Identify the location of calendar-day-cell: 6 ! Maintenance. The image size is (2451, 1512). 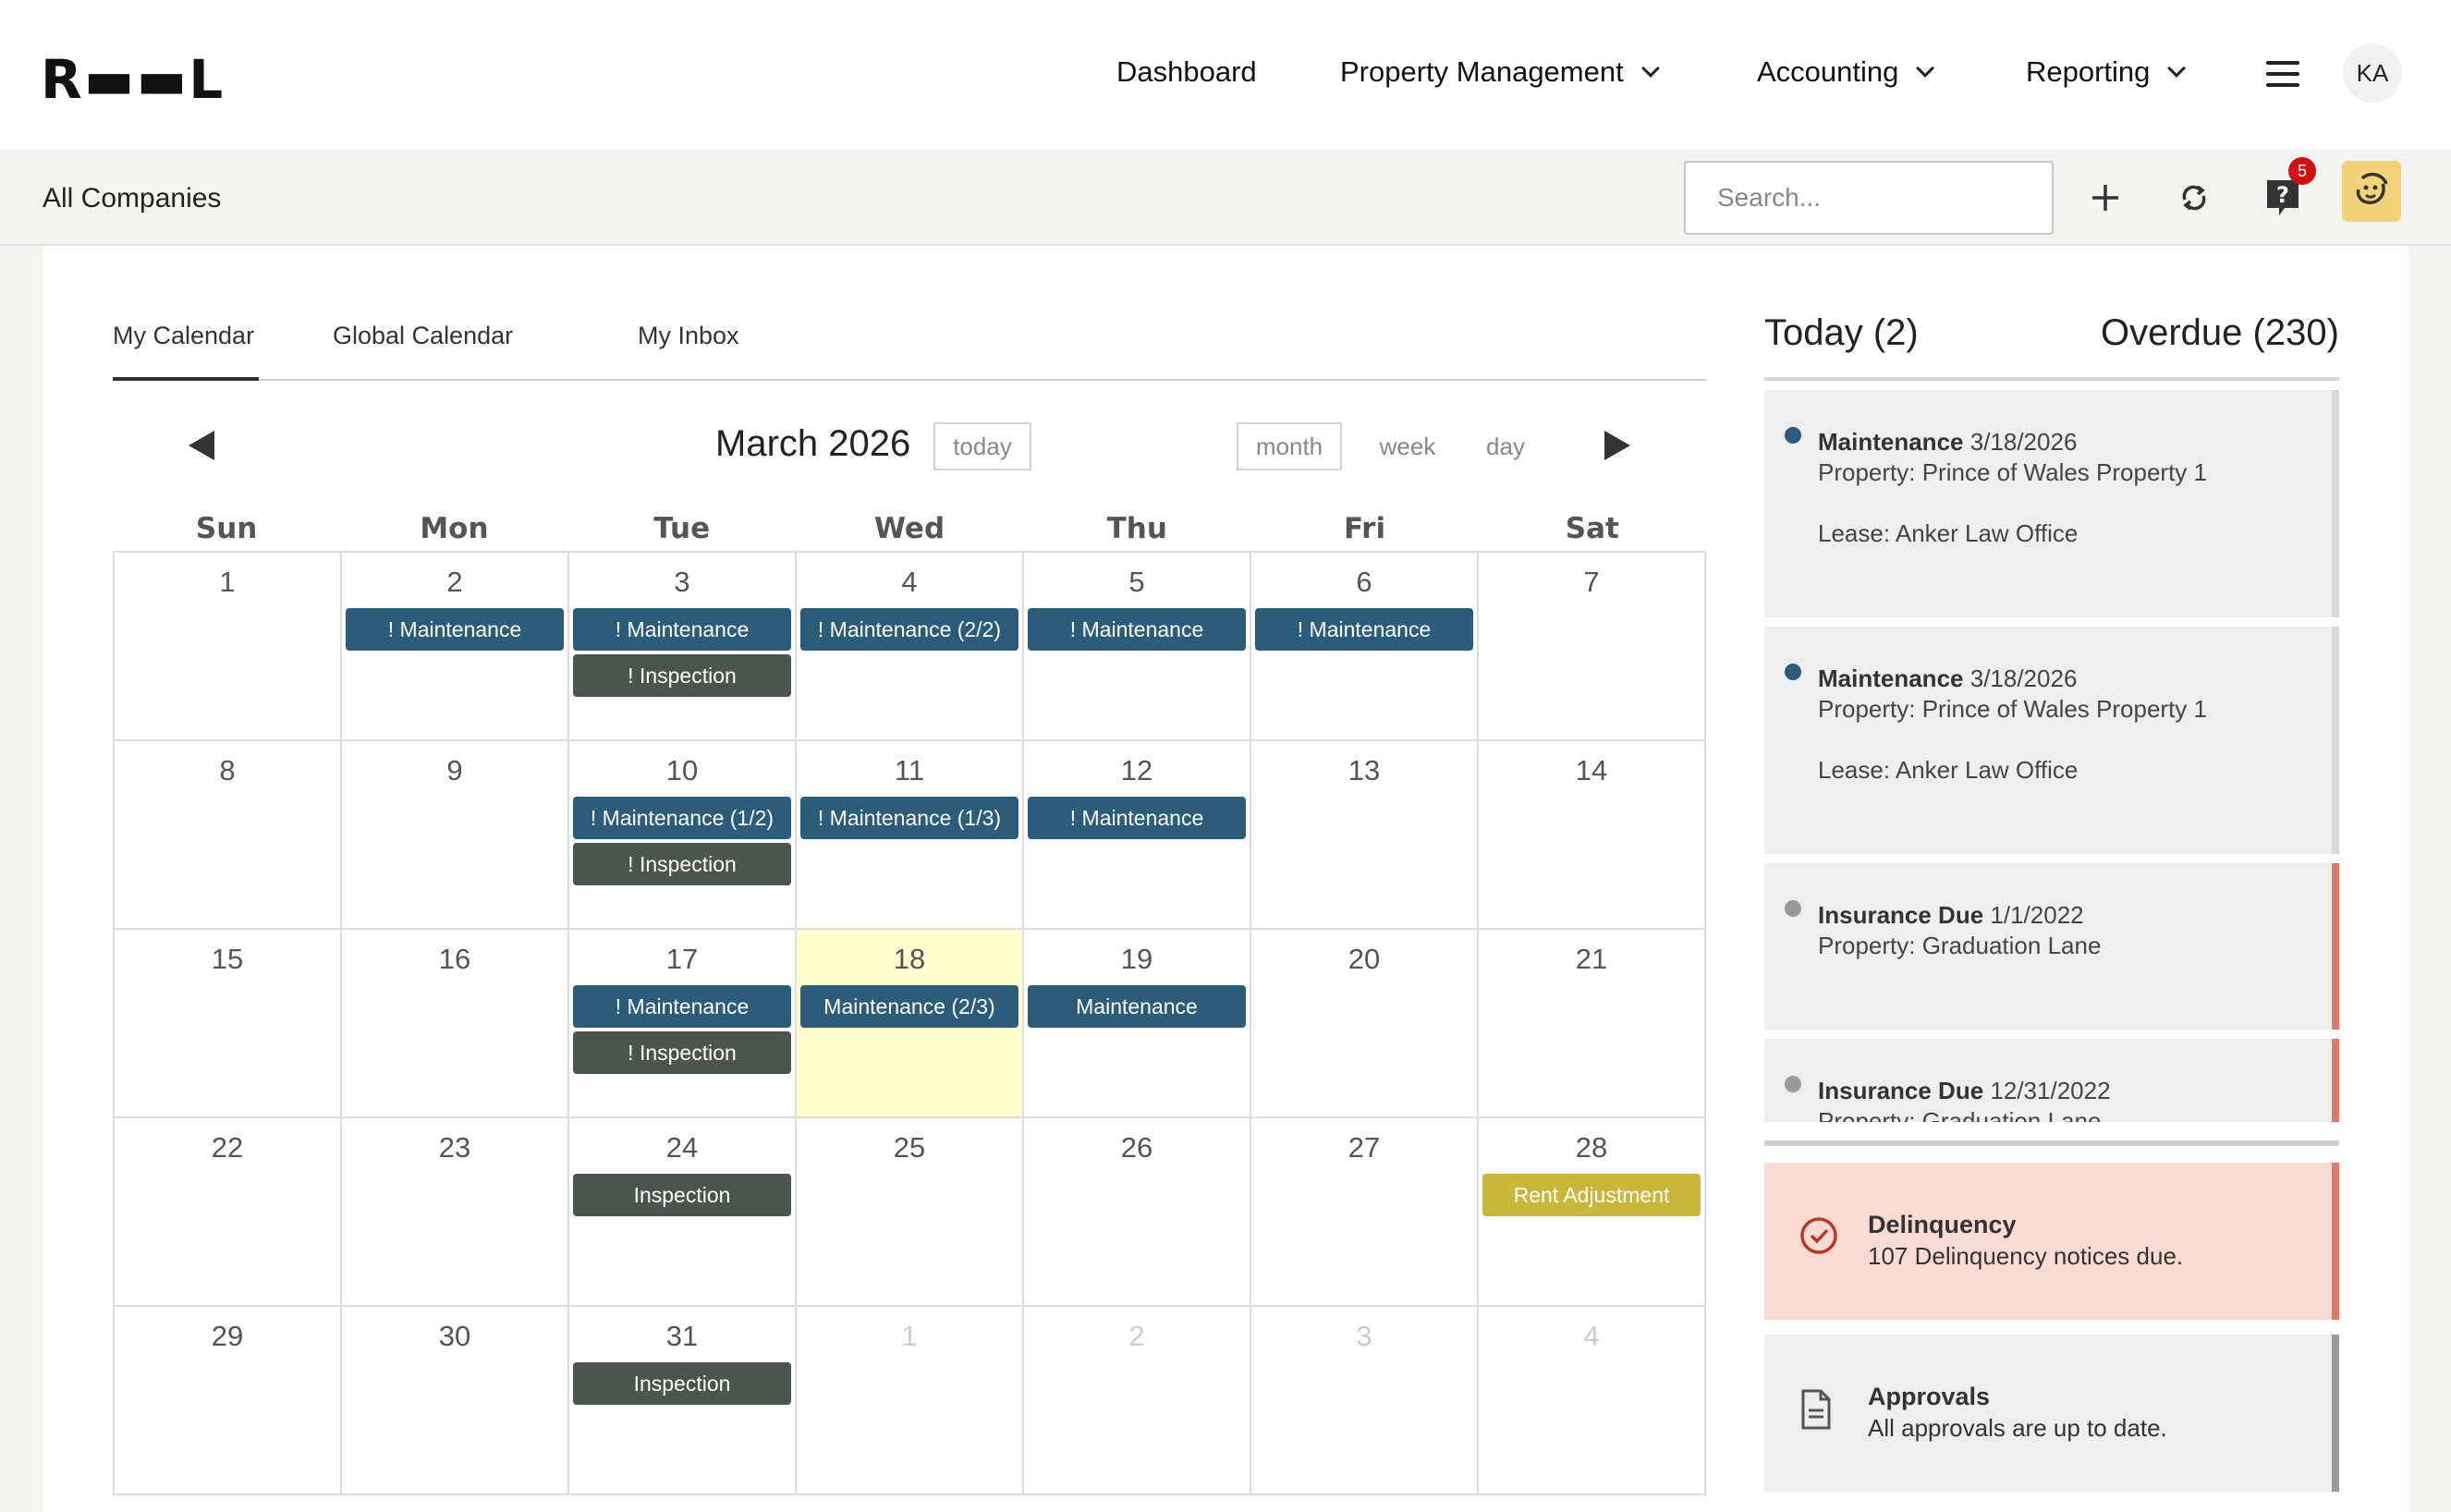
(1365, 646).